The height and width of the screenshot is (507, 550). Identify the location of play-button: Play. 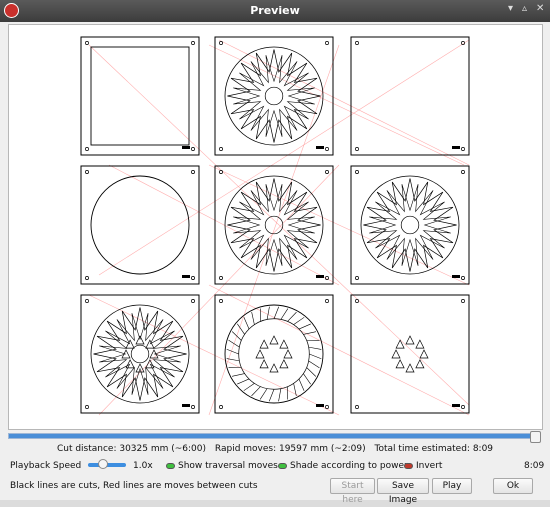
(452, 486).